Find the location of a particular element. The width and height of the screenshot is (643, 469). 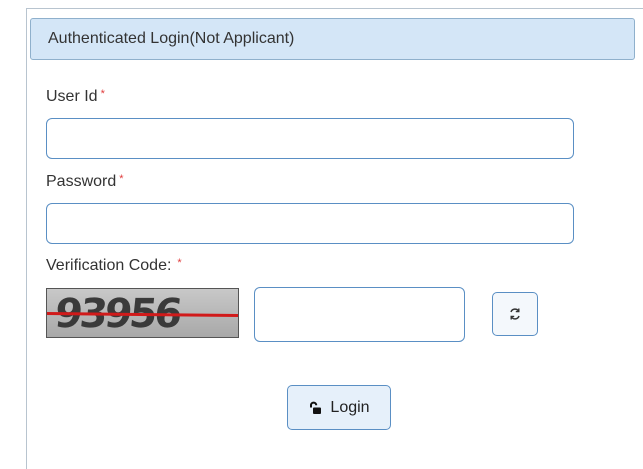

refresh-captcha-button is located at coordinates (515, 314).